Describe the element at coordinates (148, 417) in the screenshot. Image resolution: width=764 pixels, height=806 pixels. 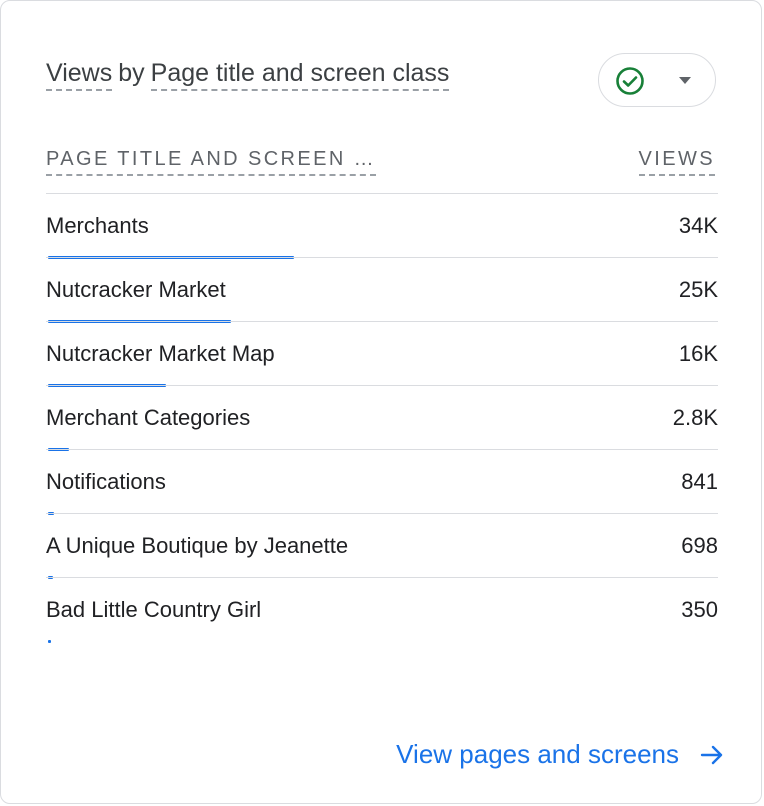
I see `row-page-title: Merchant Categories` at that location.